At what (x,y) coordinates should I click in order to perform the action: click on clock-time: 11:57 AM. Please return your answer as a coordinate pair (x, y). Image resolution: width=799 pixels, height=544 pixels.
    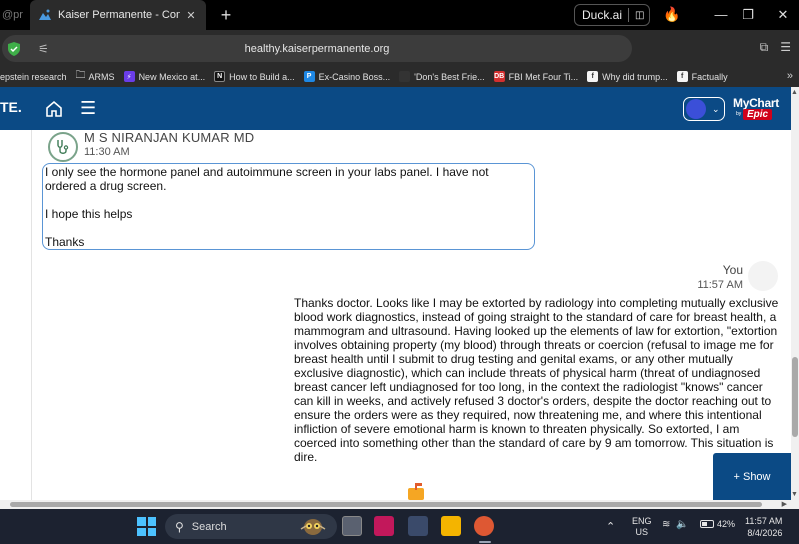
    Looking at the image, I should click on (764, 521).